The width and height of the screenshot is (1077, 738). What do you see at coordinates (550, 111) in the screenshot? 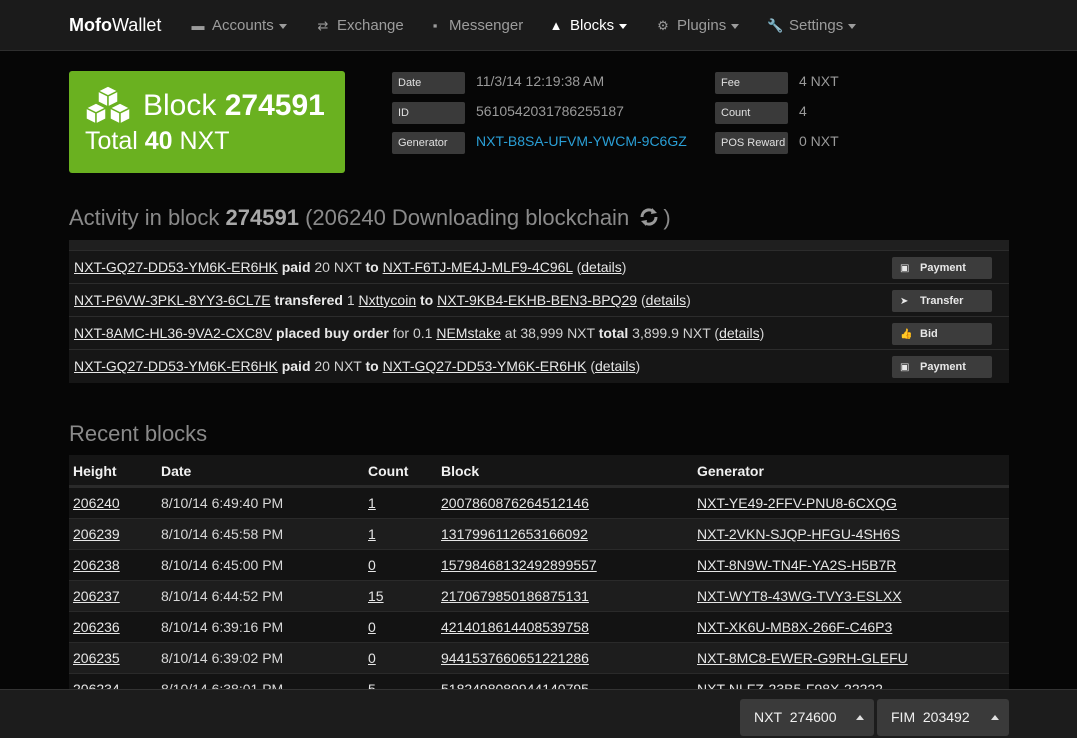
I see `id-value: 5610542031786255187` at bounding box center [550, 111].